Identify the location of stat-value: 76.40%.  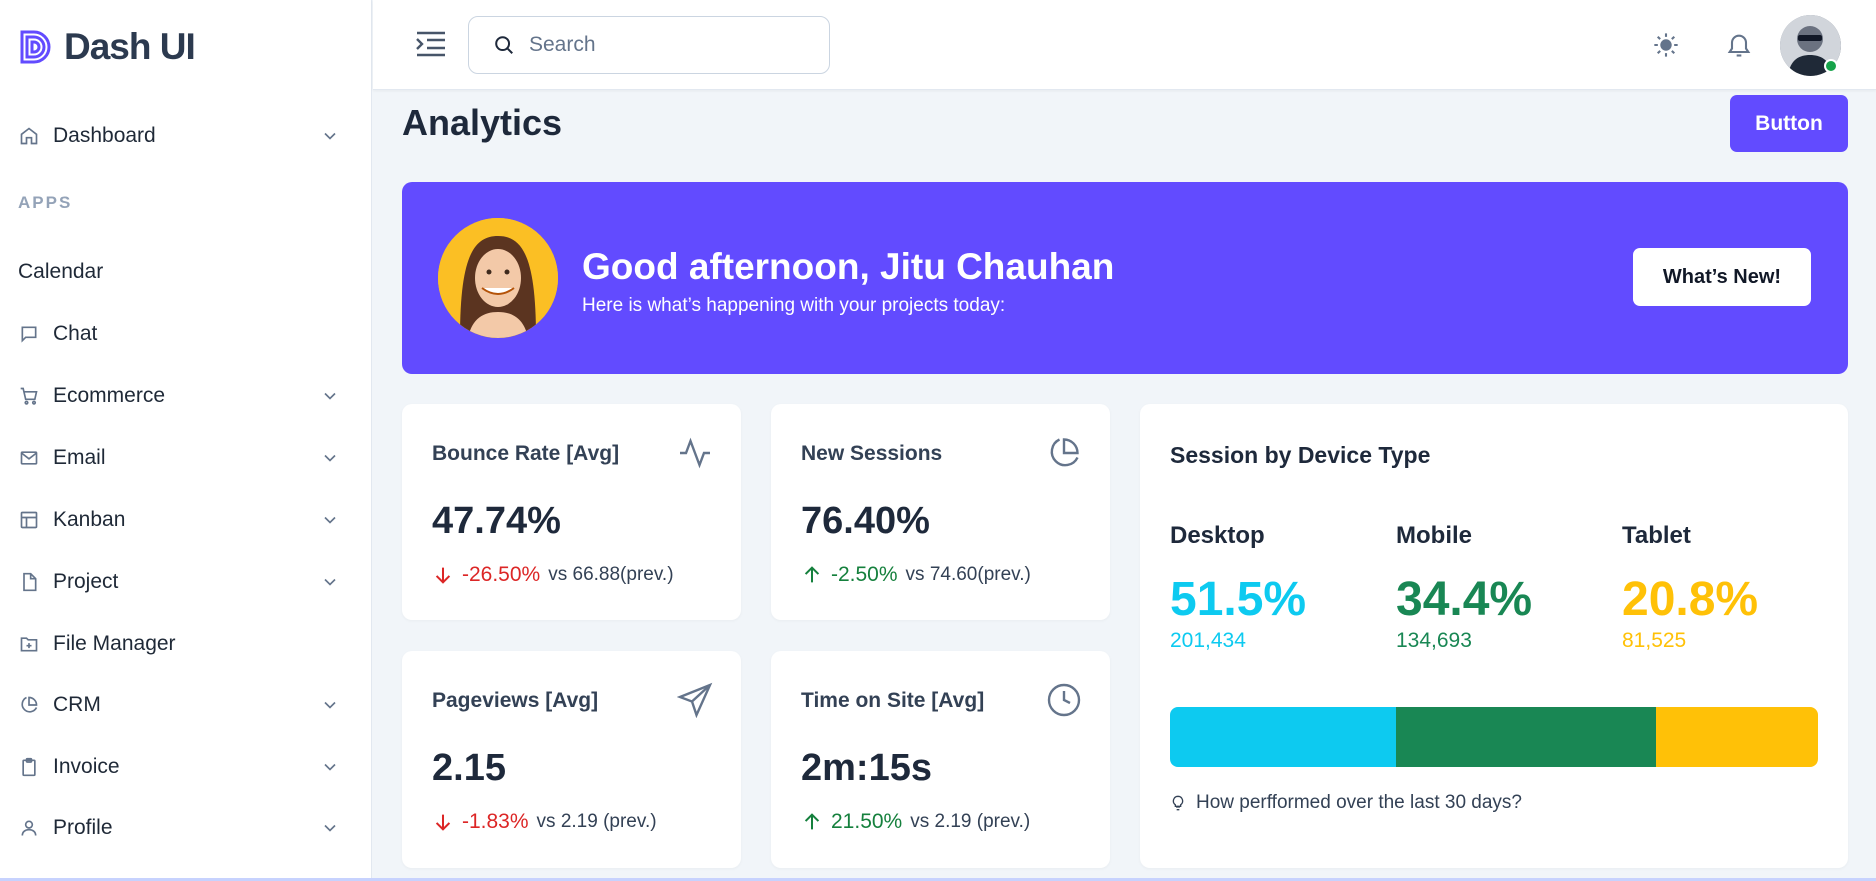
(865, 521).